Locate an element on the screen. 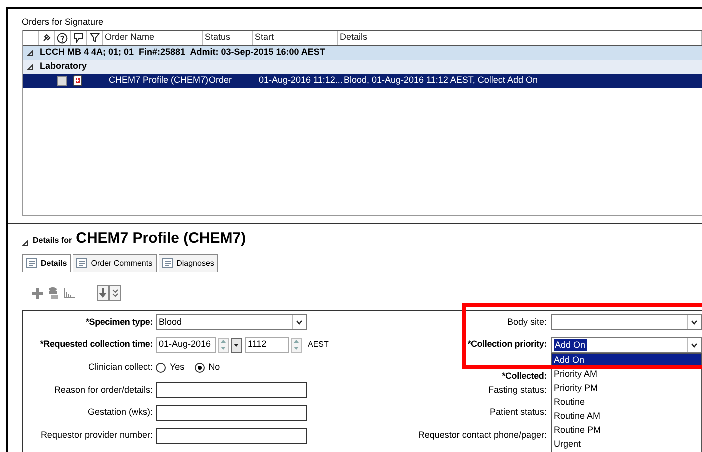  details-title: CHEM7 Profile (CHEM7) is located at coordinates (161, 238).